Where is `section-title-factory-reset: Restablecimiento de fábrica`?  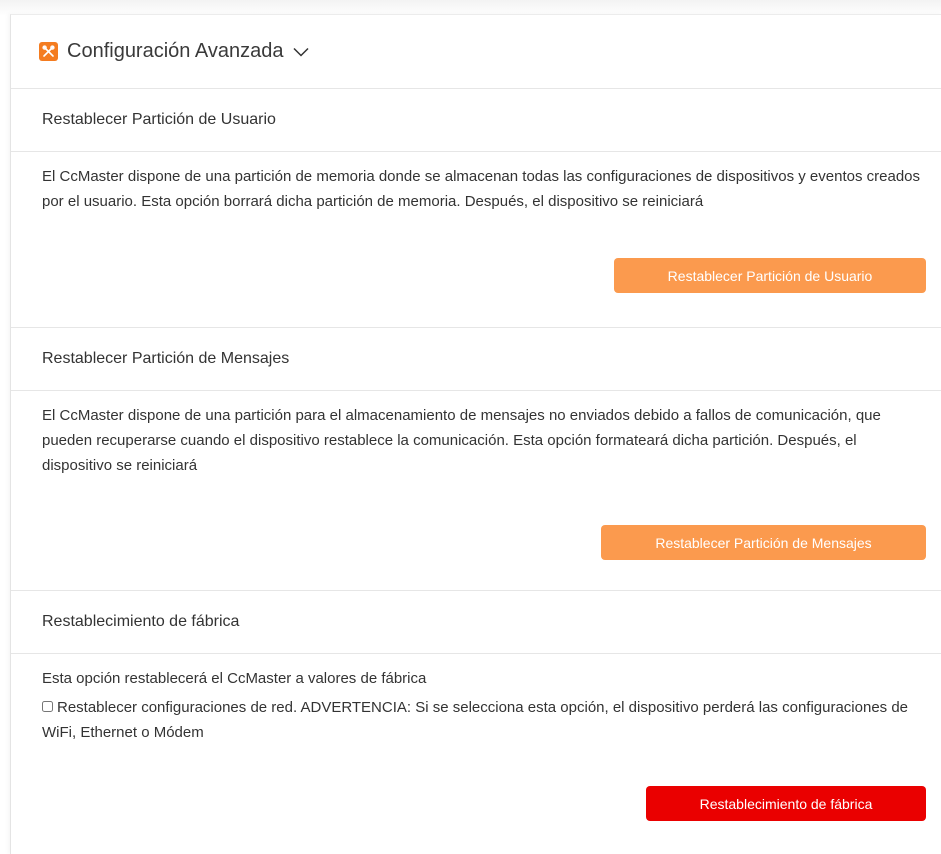 section-title-factory-reset: Restablecimiento de fábrica is located at coordinates (476, 622).